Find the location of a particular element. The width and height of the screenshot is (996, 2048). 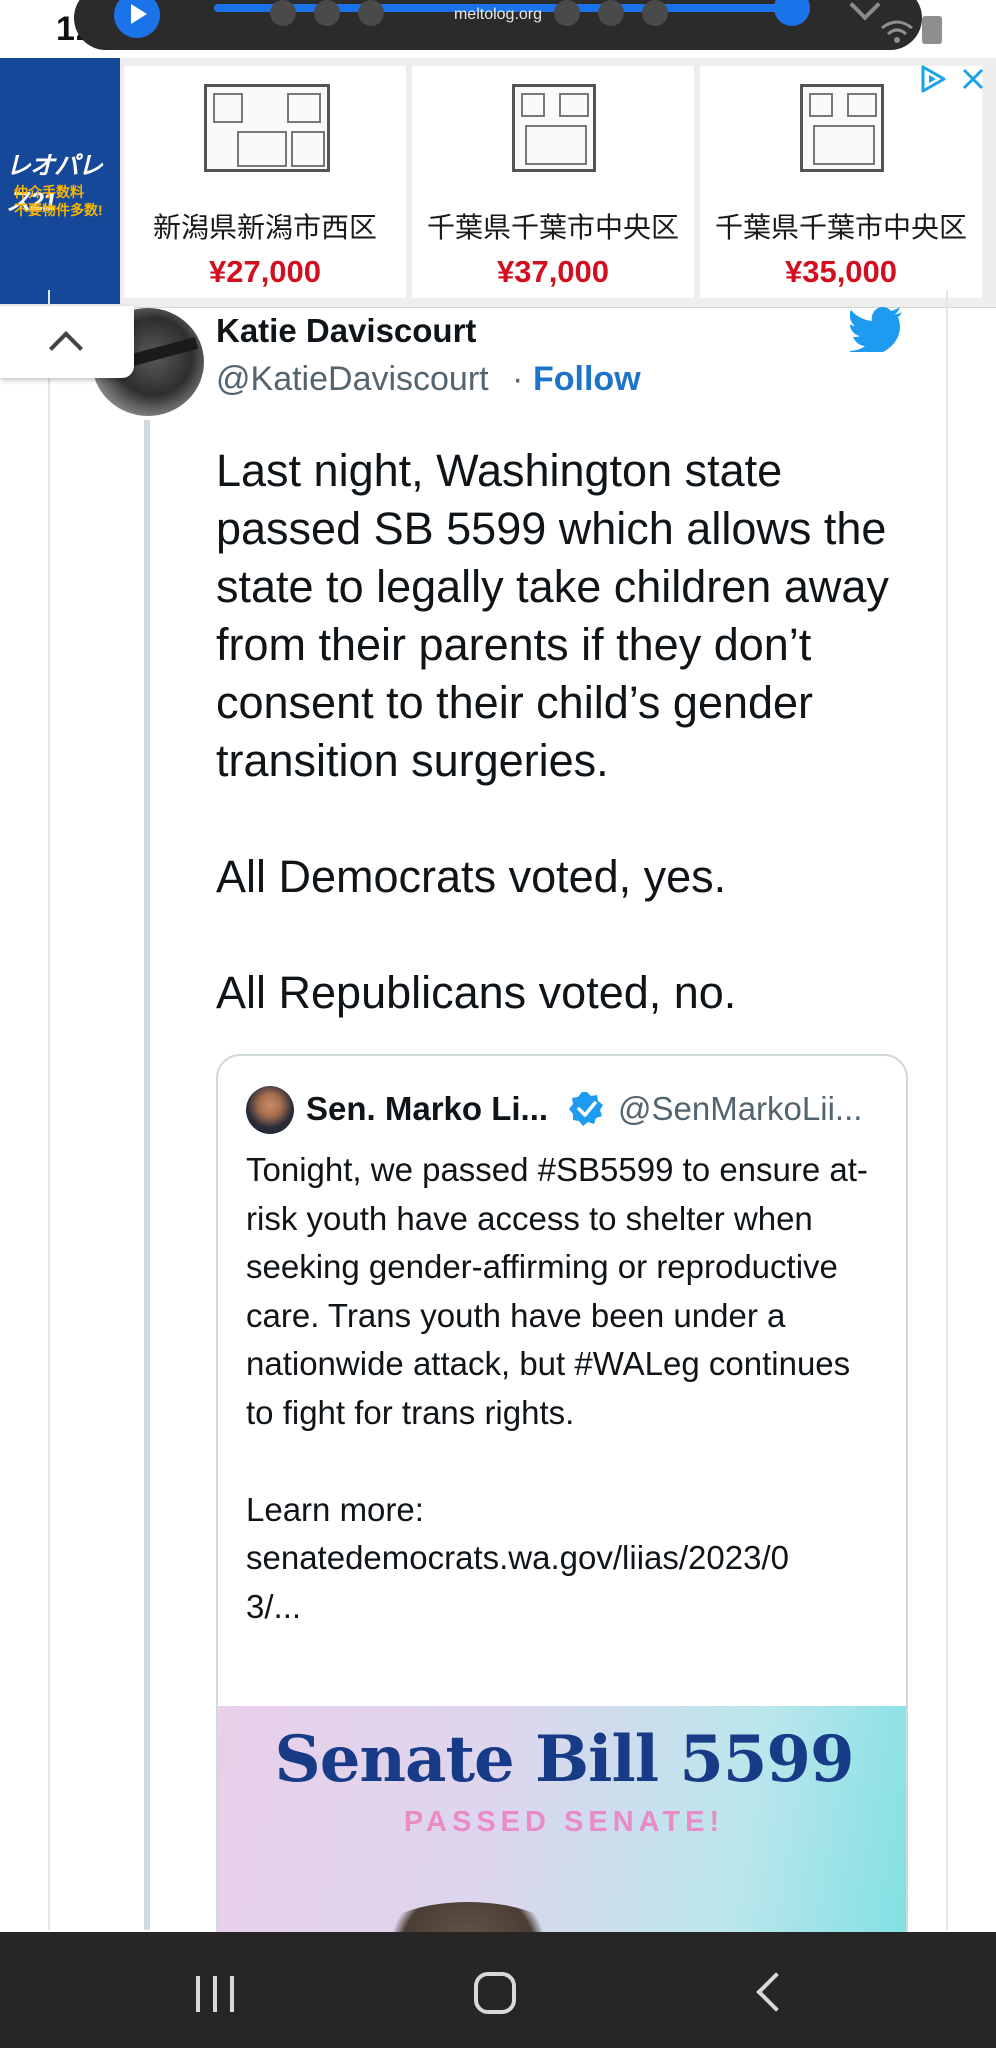

wifi-icon is located at coordinates (897, 31).